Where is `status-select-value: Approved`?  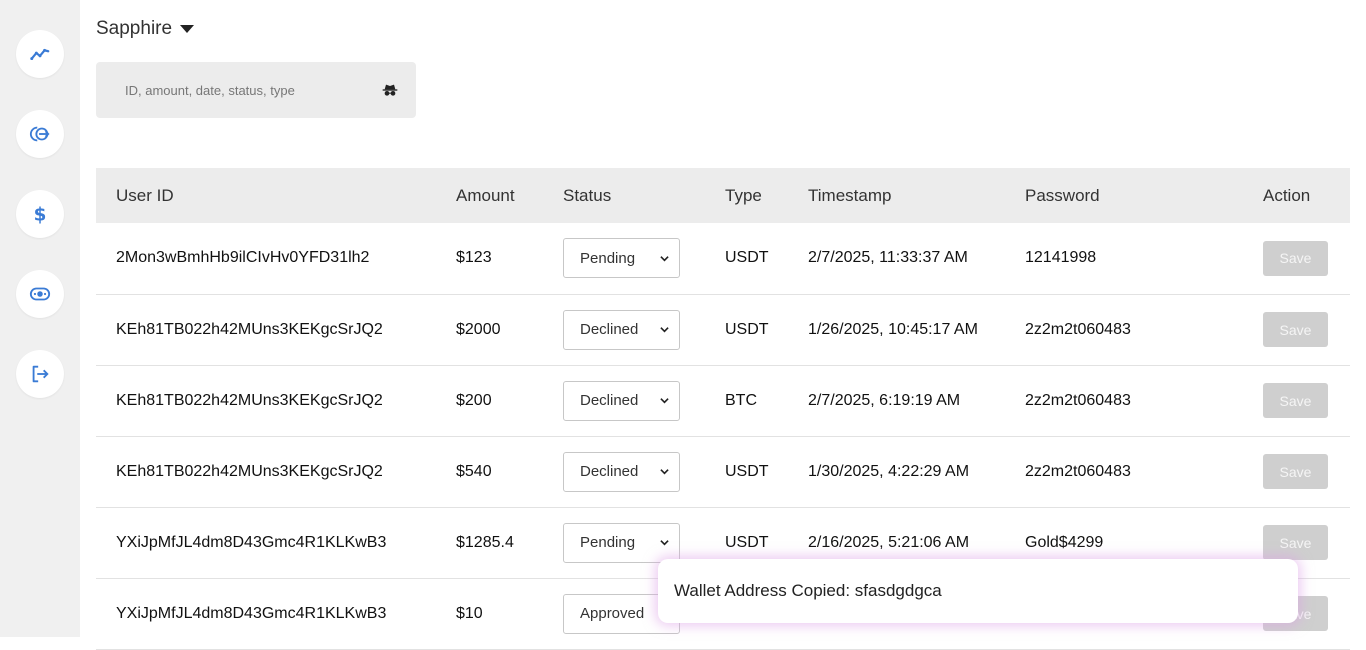 status-select-value: Approved is located at coordinates (612, 613).